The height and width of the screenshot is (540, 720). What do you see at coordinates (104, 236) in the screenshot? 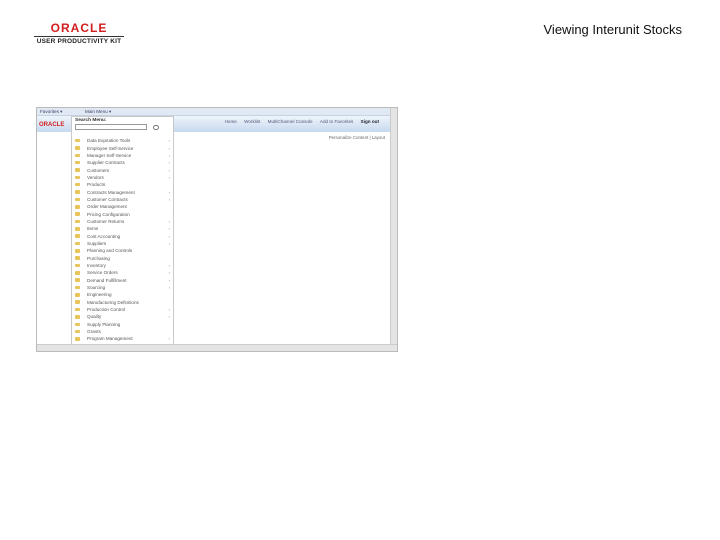
I see `menu-item-label: Cost Accounting` at bounding box center [104, 236].